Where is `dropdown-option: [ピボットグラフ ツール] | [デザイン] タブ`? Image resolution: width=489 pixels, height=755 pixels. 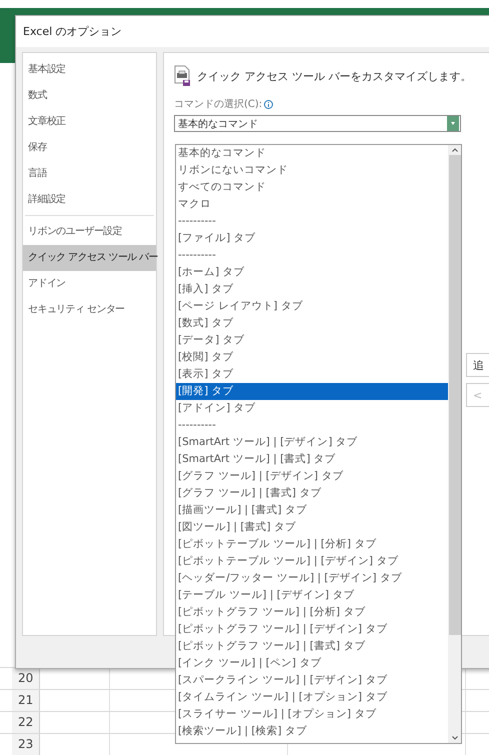
dropdown-option: [ピボットグラフ ツール] | [デザイン] タブ is located at coordinates (312, 629).